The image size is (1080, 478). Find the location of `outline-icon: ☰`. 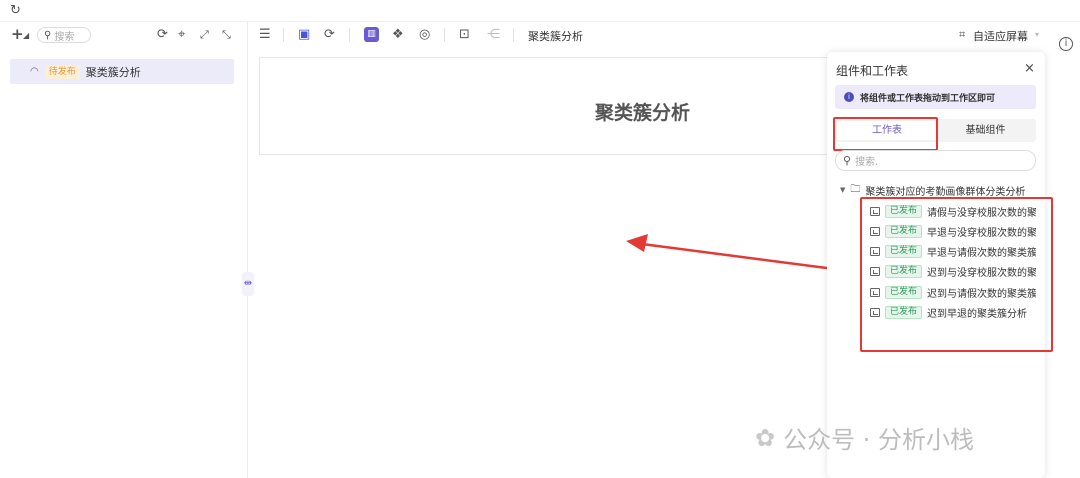

outline-icon: ☰ is located at coordinates (265, 35).